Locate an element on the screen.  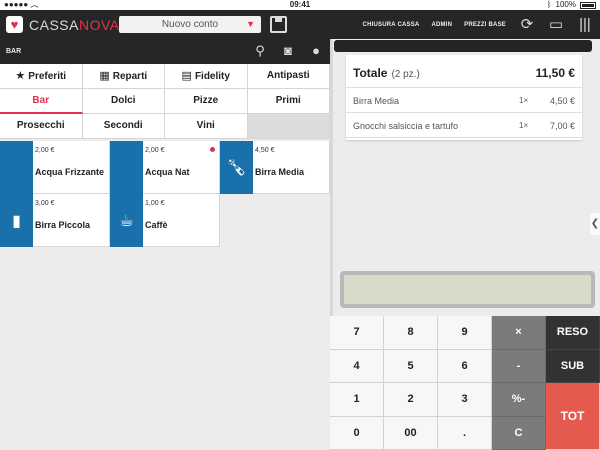
tab-label: Prosecchi is located at coordinates (40, 125).